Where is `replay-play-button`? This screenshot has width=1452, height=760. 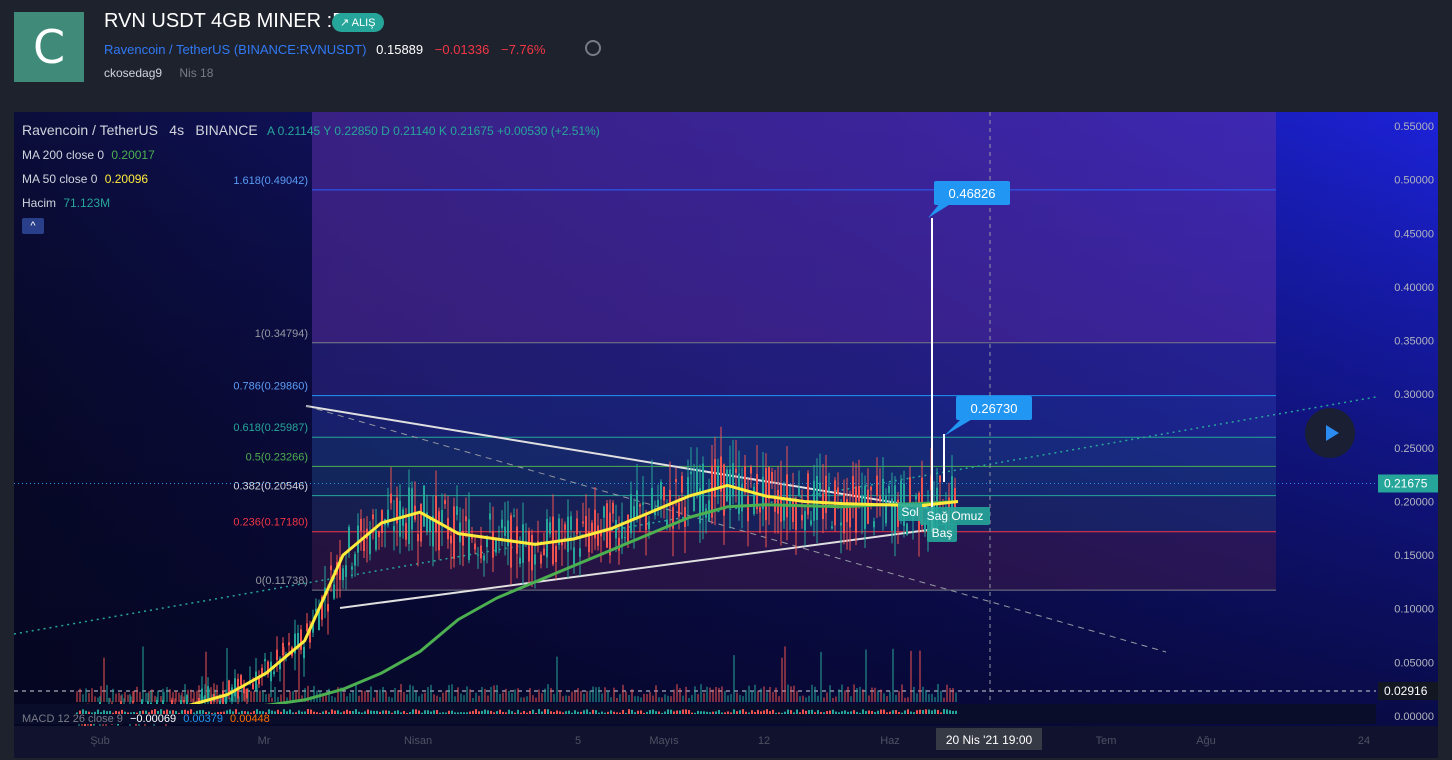
replay-play-button is located at coordinates (1330, 433).